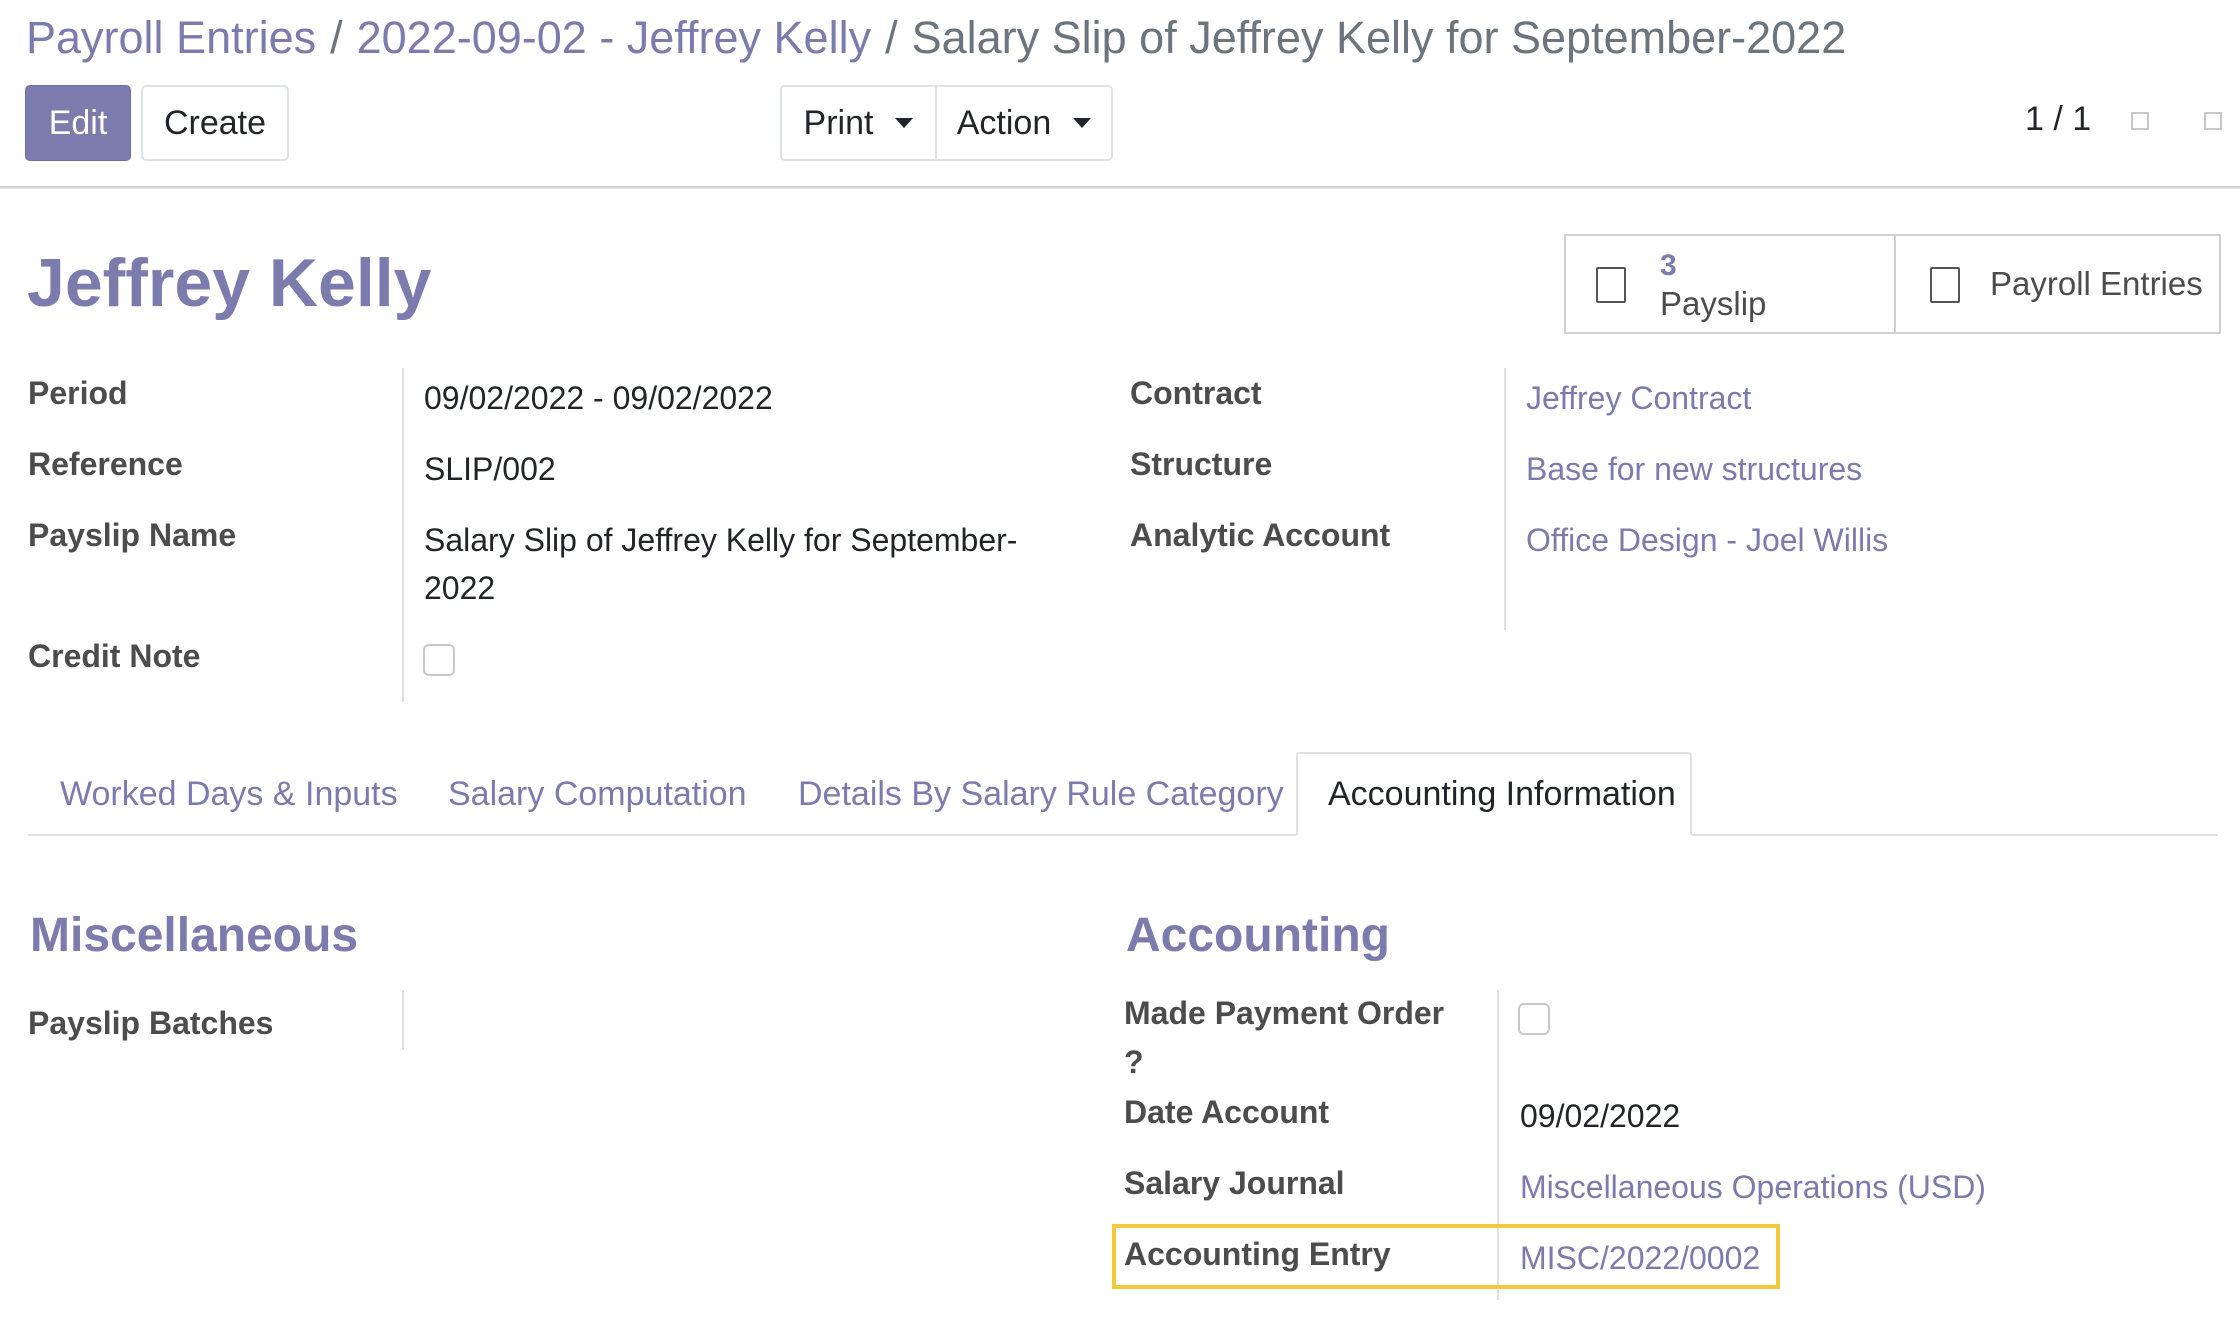 The width and height of the screenshot is (2240, 1330). Describe the element at coordinates (2140, 121) in the screenshot. I see `pager-previous-icon` at that location.